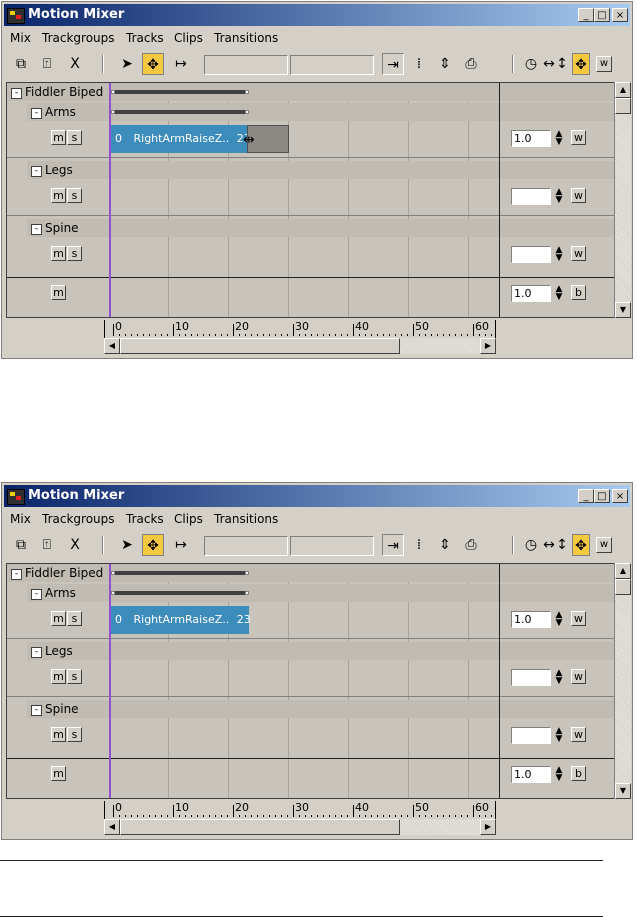 The width and height of the screenshot is (637, 917). Describe the element at coordinates (393, 64) in the screenshot. I see `set-range-icon: ⇥` at that location.